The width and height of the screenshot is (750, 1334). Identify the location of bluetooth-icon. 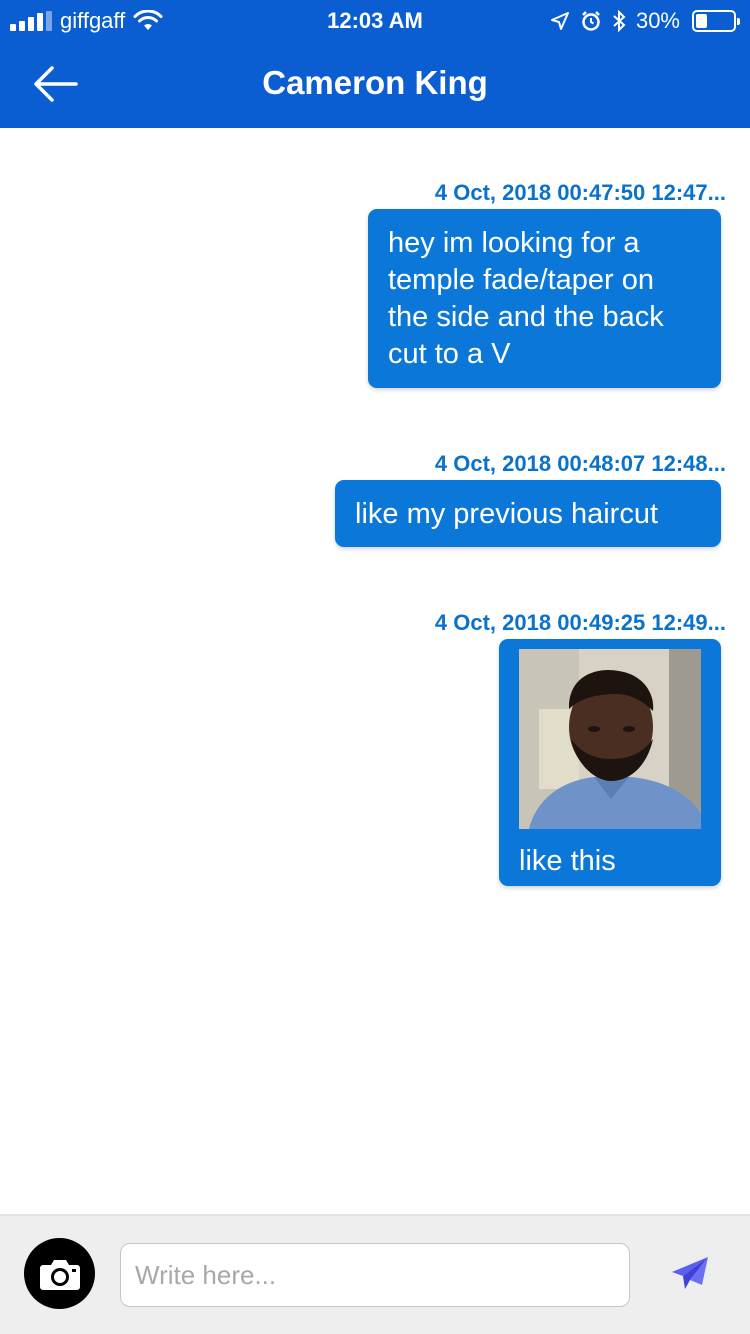
(619, 21).